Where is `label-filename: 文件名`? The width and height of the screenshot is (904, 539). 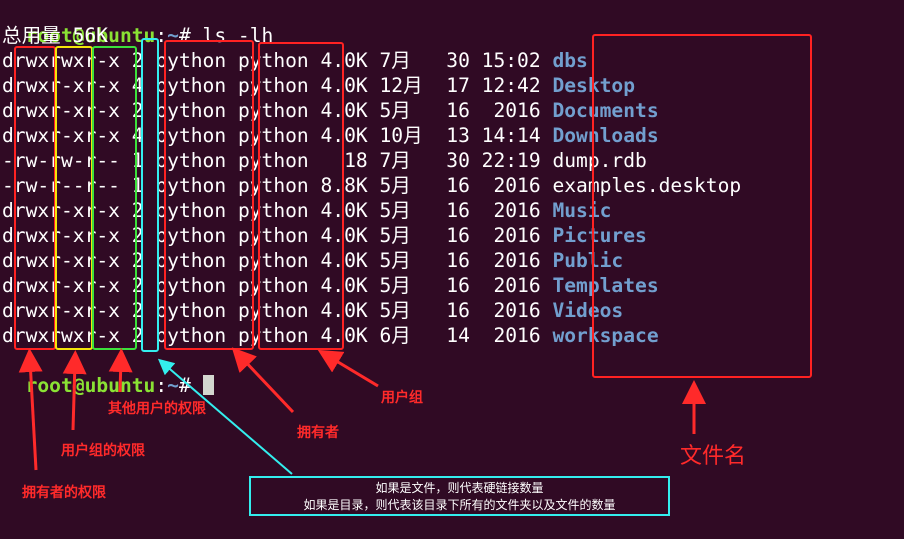
label-filename: 文件名 is located at coordinates (713, 456).